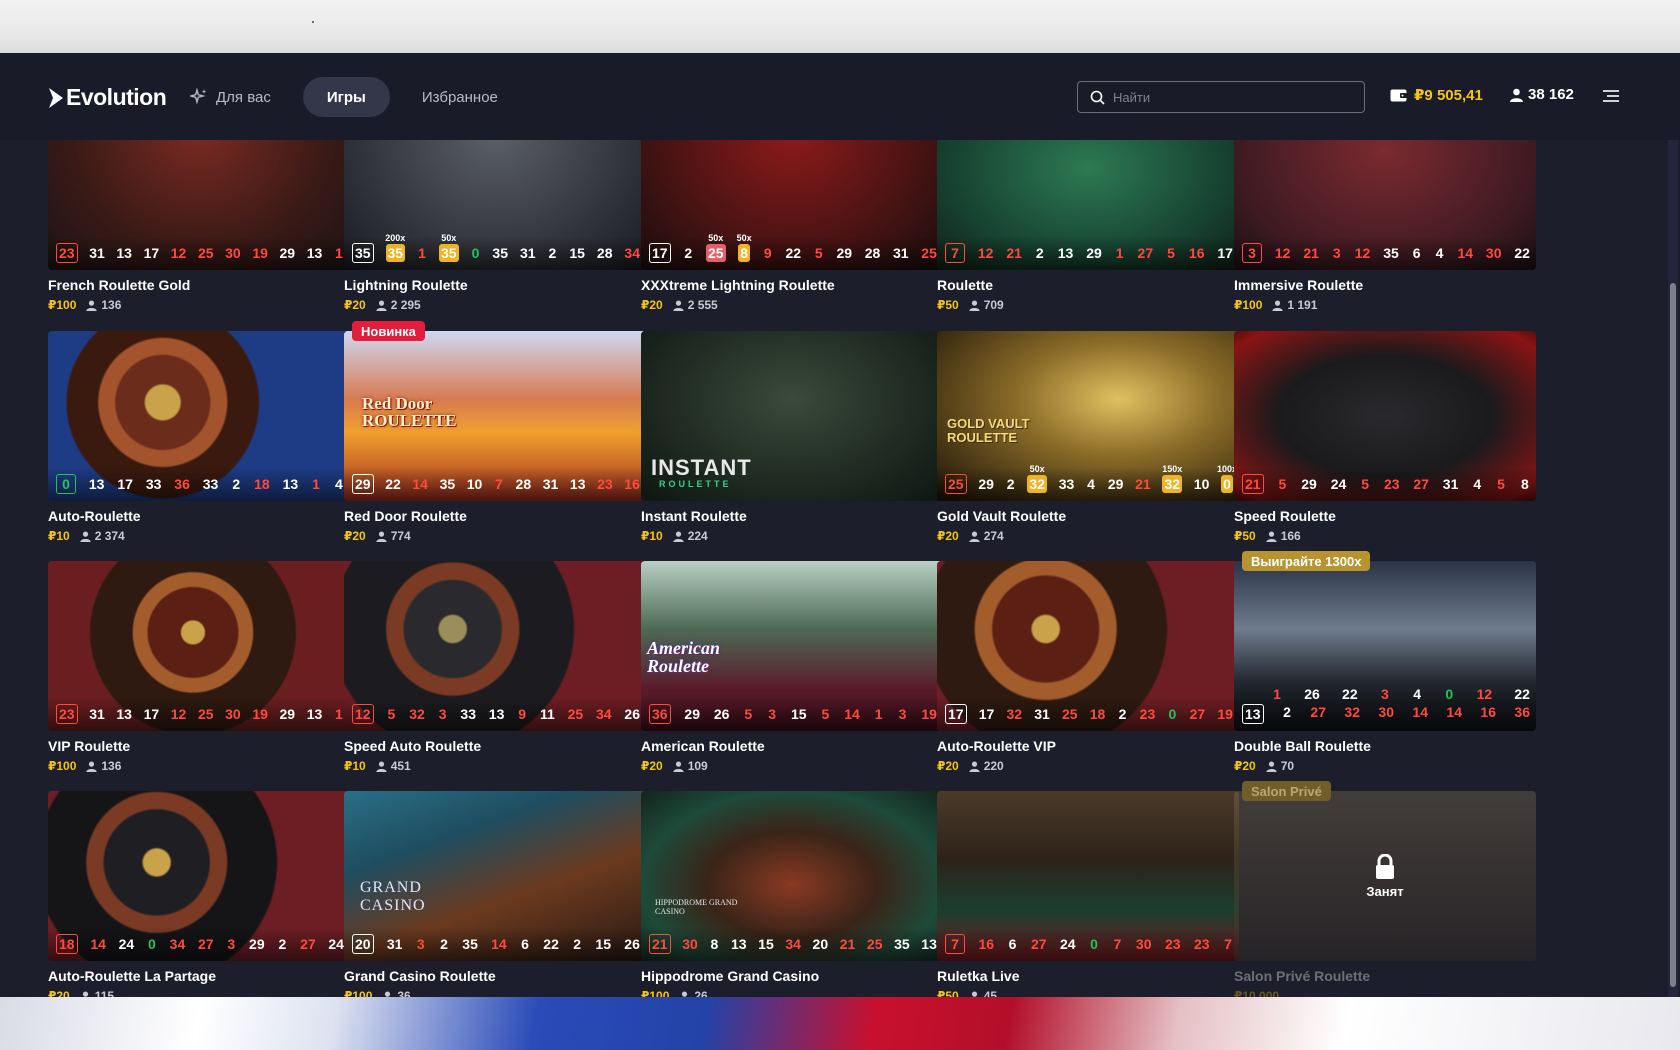 Image resolution: width=1680 pixels, height=1050 pixels. What do you see at coordinates (1088, 876) in the screenshot?
I see `game-thumbnail: 7 16 6 27 24 0 7 30 23 23 7` at bounding box center [1088, 876].